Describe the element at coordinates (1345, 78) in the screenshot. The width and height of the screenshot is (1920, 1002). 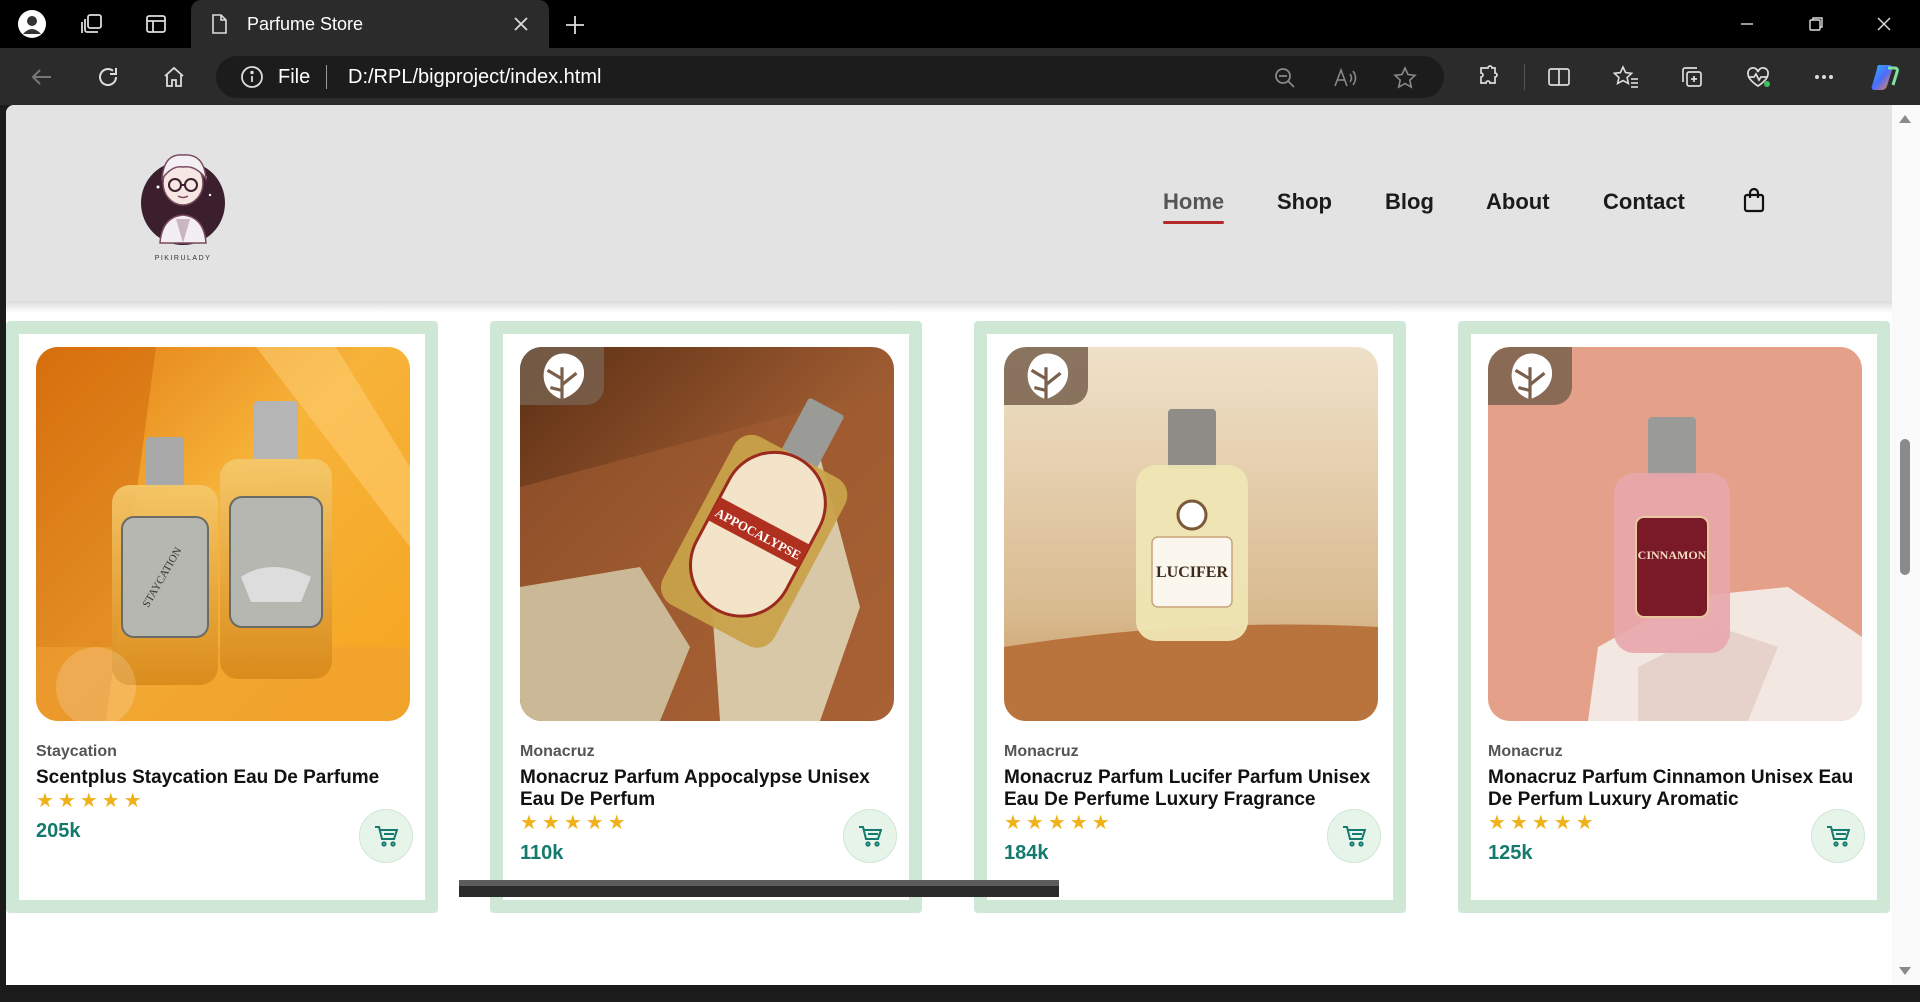
I see `read-aloud-icon` at that location.